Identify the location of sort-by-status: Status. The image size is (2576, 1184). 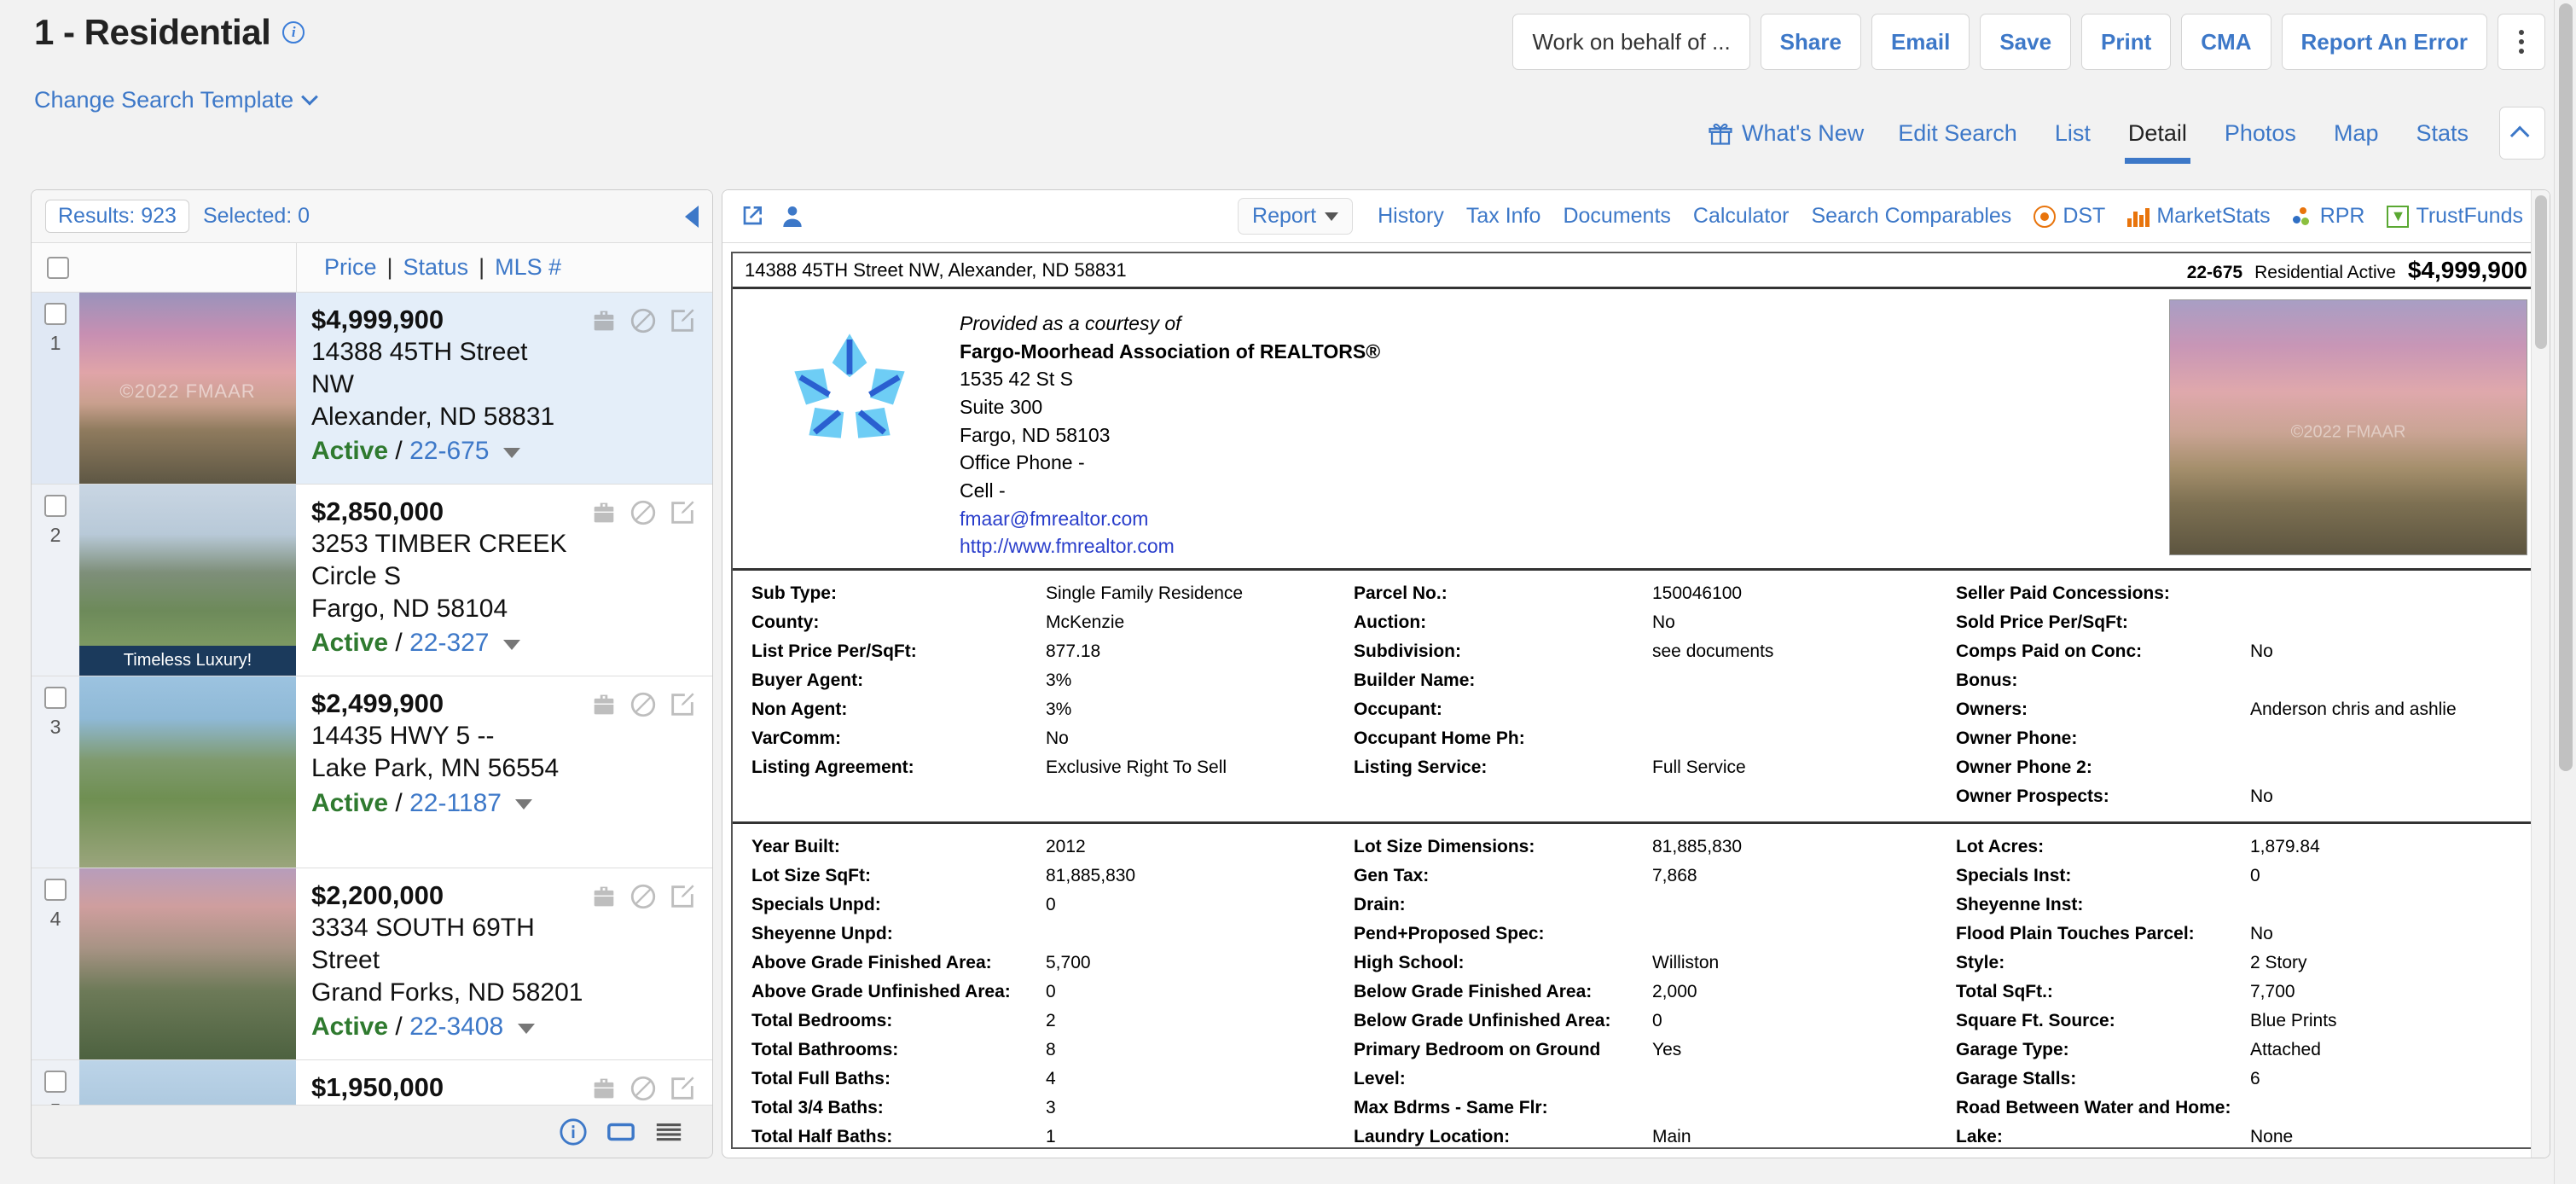
(436, 267).